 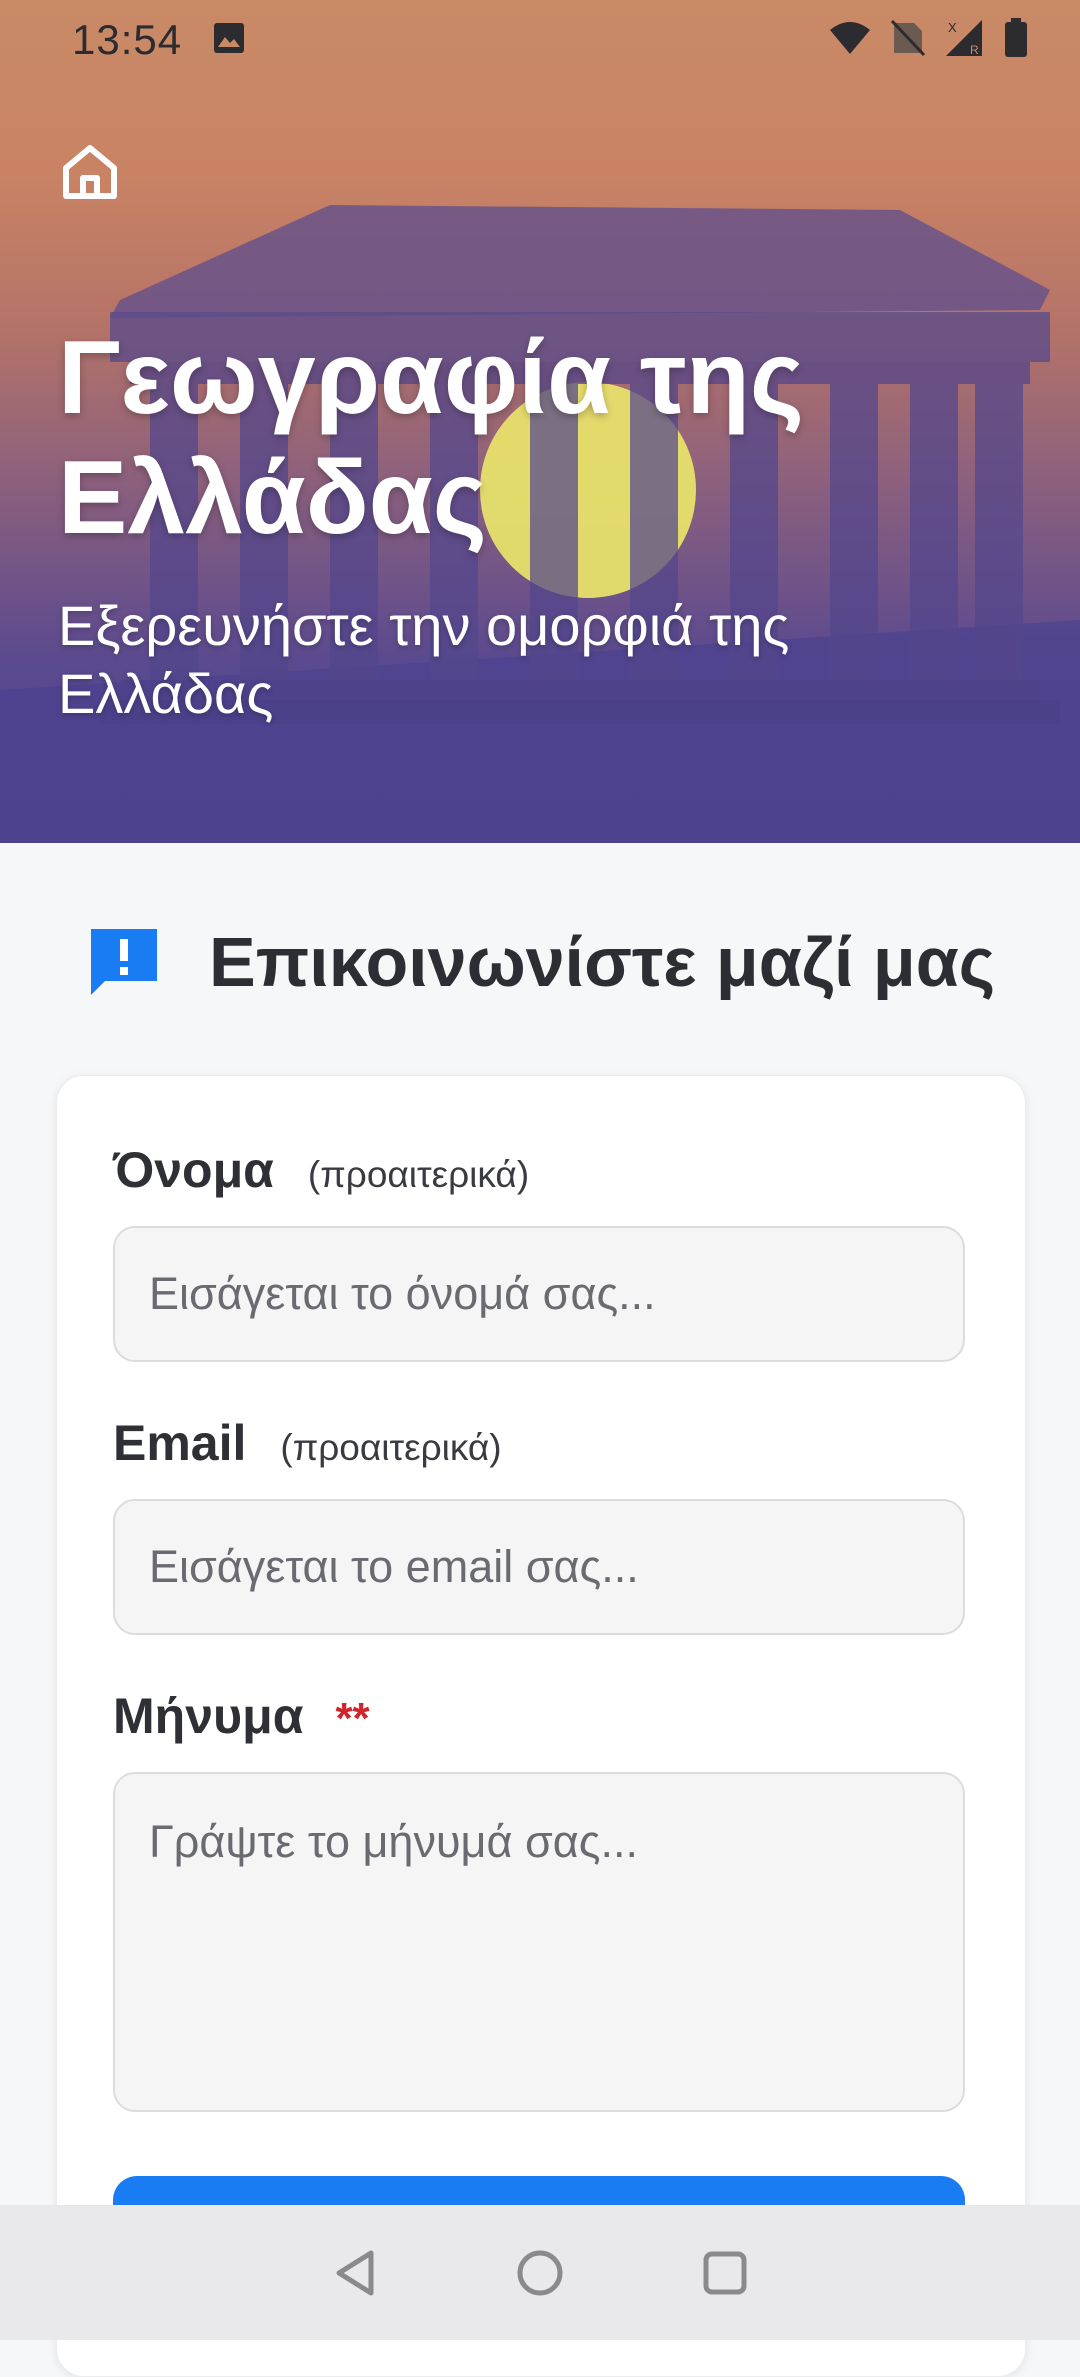 I want to click on hero-title: Γεωγραφία της Ελλάδας, so click(x=431, y=438).